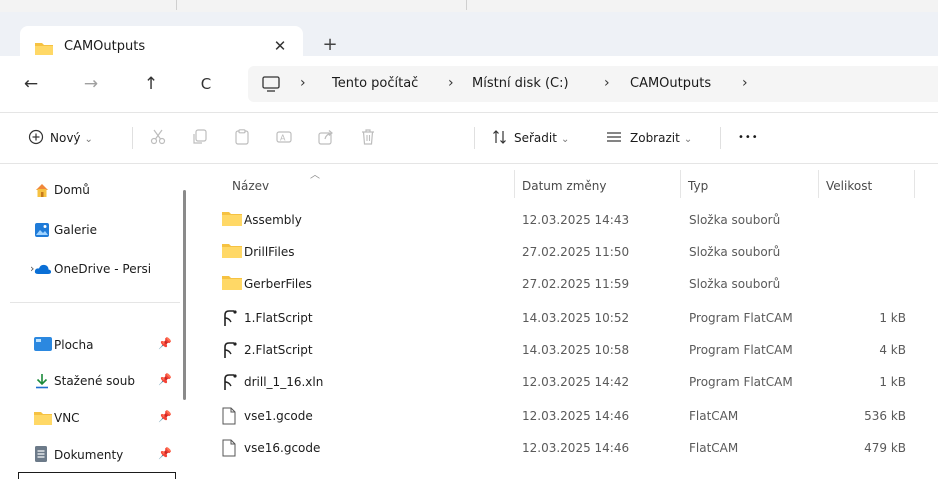  What do you see at coordinates (748, 138) in the screenshot?
I see `more-options-button: •••` at bounding box center [748, 138].